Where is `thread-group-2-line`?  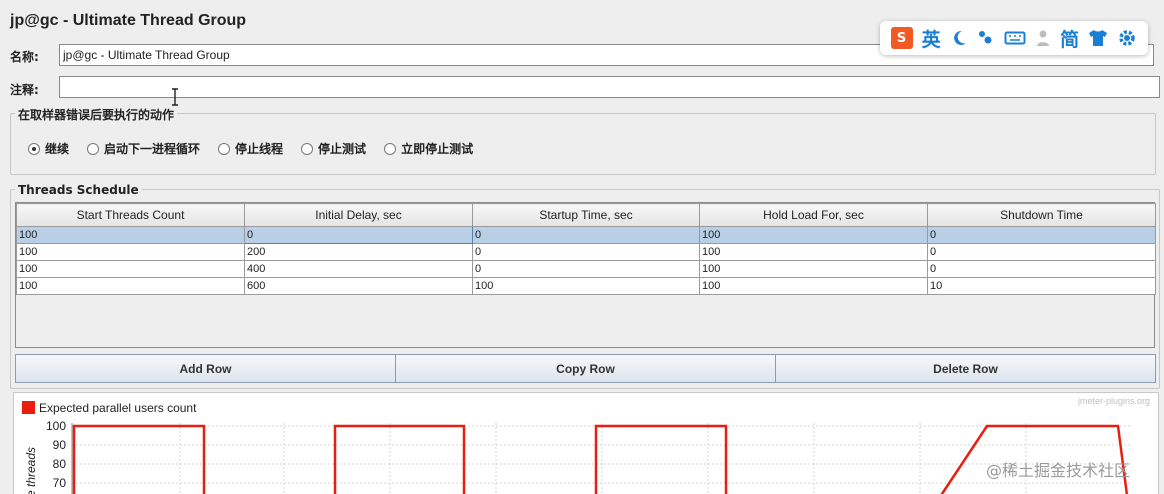
thread-group-2-line is located at coordinates (399, 459).